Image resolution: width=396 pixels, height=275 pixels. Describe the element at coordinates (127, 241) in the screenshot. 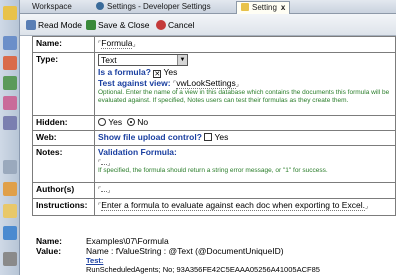

I see `prop-name-value: Examples\07\Formula` at that location.